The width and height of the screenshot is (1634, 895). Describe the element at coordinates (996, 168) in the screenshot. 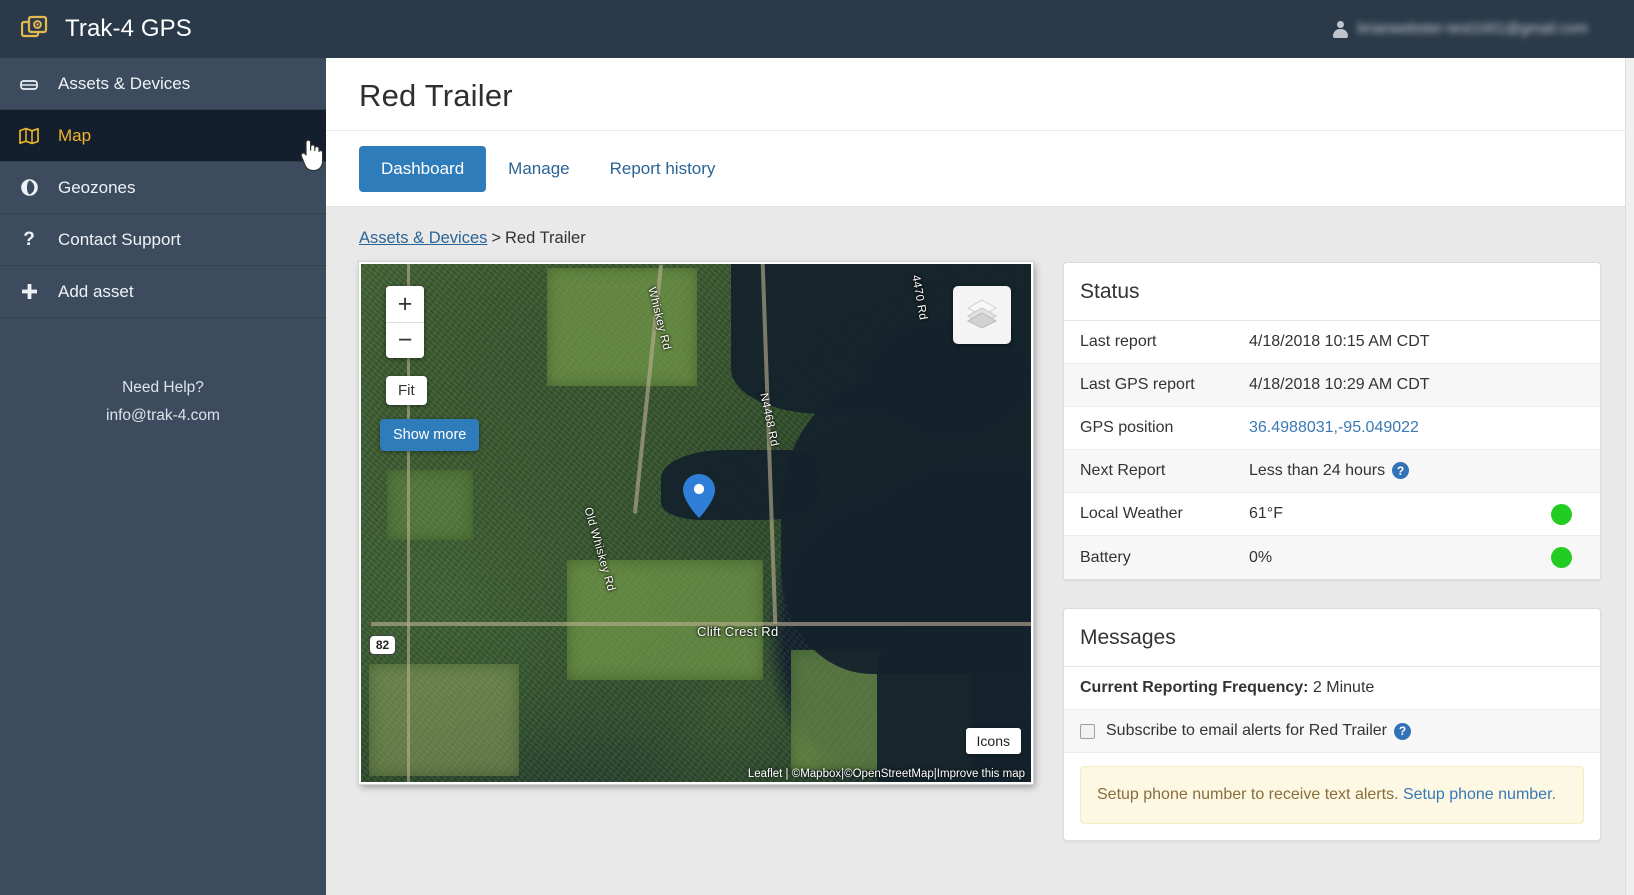

I see `tab-bar: Dashboard Manage Report history` at that location.